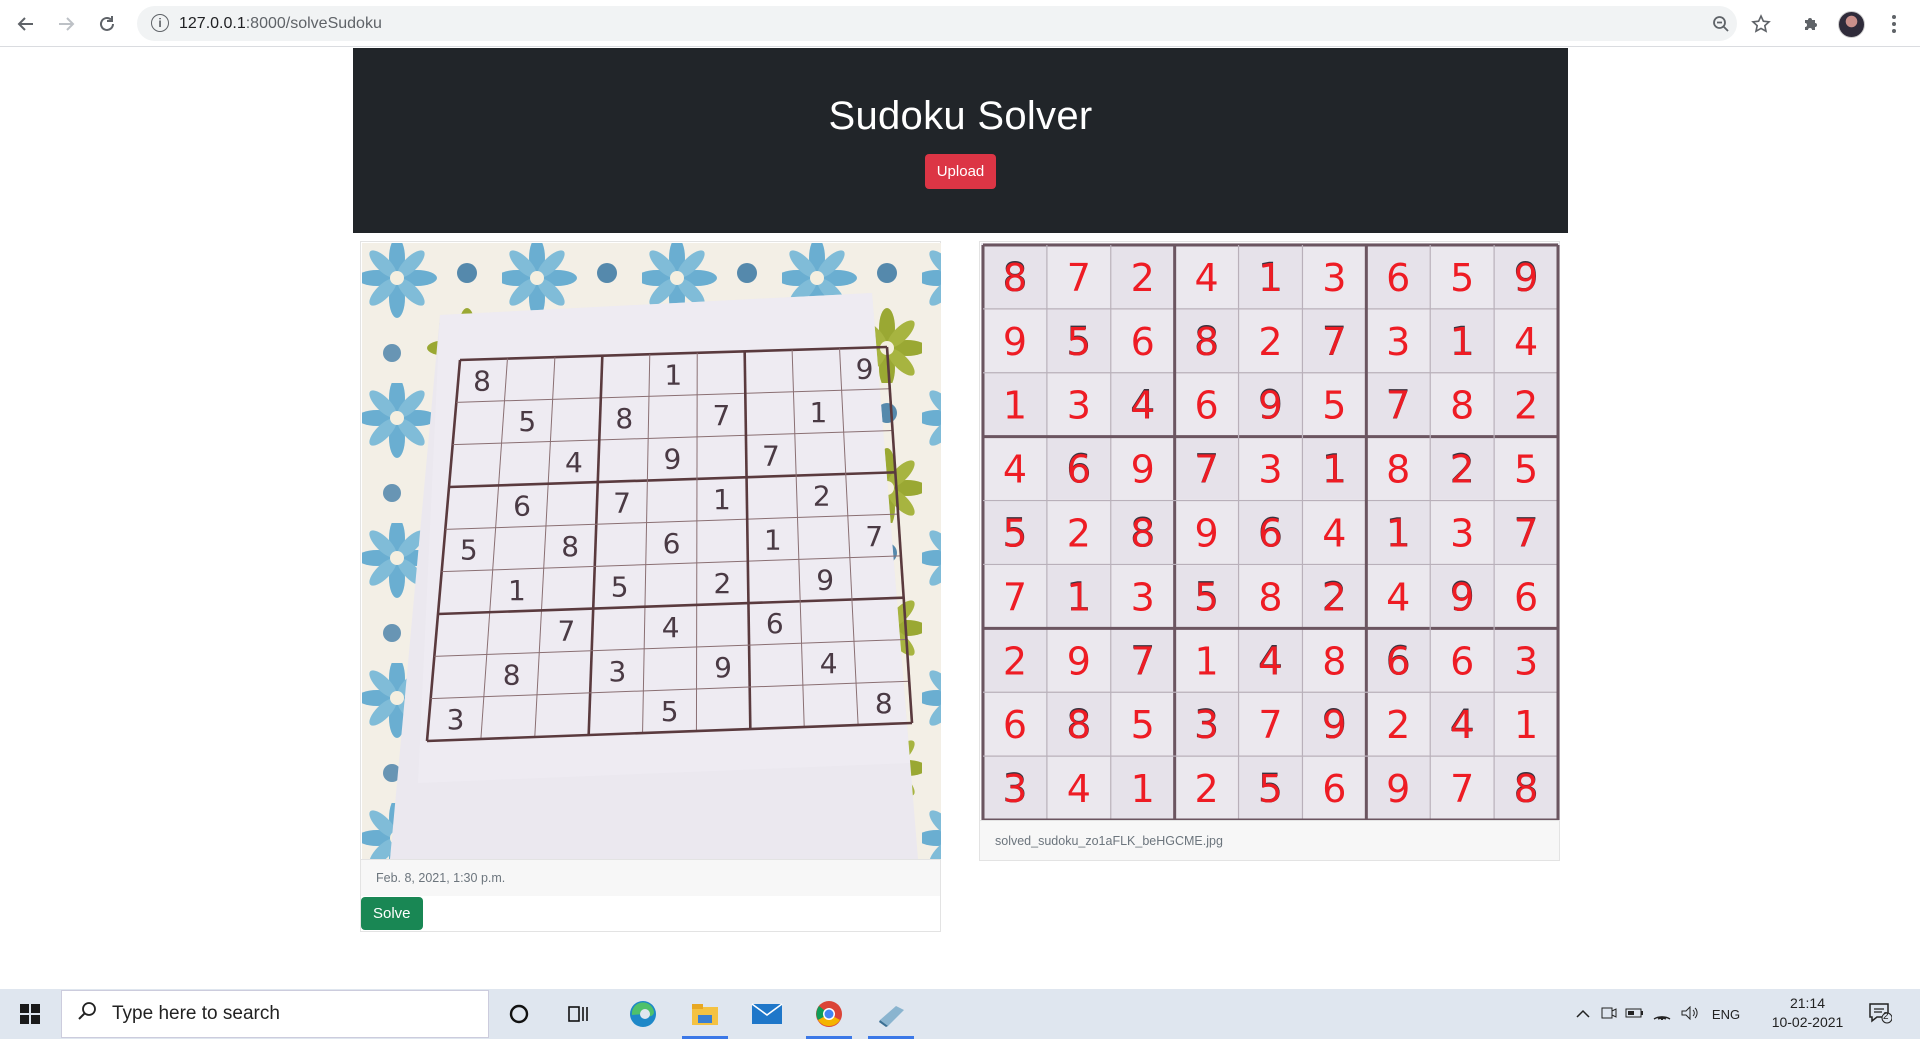 The height and width of the screenshot is (1039, 1920). Describe the element at coordinates (1851, 24) in the screenshot. I see `profile-avatar` at that location.